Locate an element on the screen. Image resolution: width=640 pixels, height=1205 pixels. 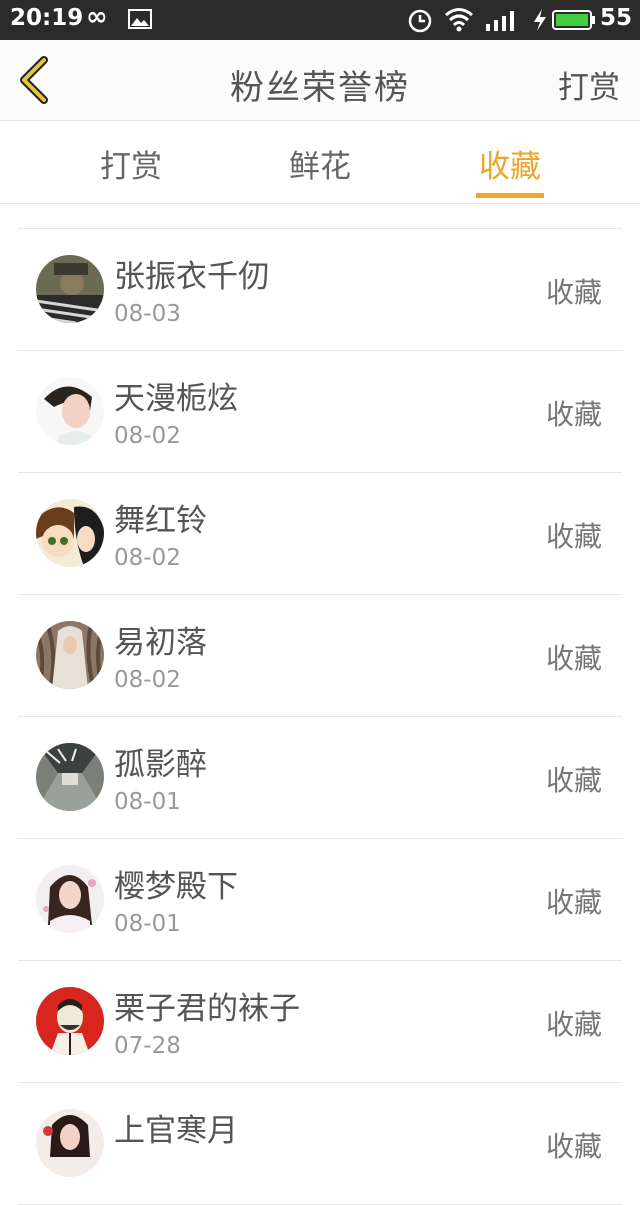
tab-bar: 打赏 鲜花 收藏 is located at coordinates (320, 162).